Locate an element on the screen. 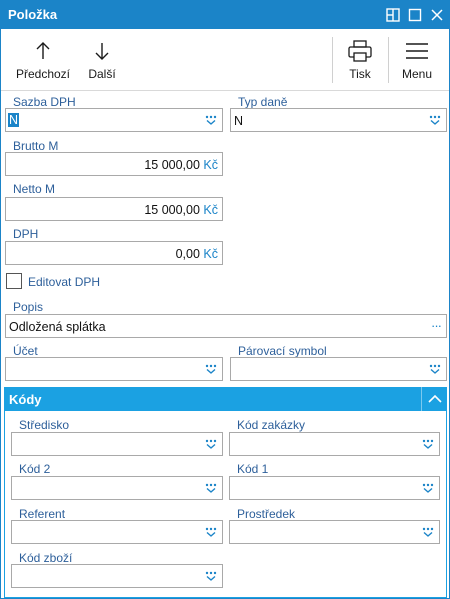  previous-button: Předchozí is located at coordinates (43, 60).